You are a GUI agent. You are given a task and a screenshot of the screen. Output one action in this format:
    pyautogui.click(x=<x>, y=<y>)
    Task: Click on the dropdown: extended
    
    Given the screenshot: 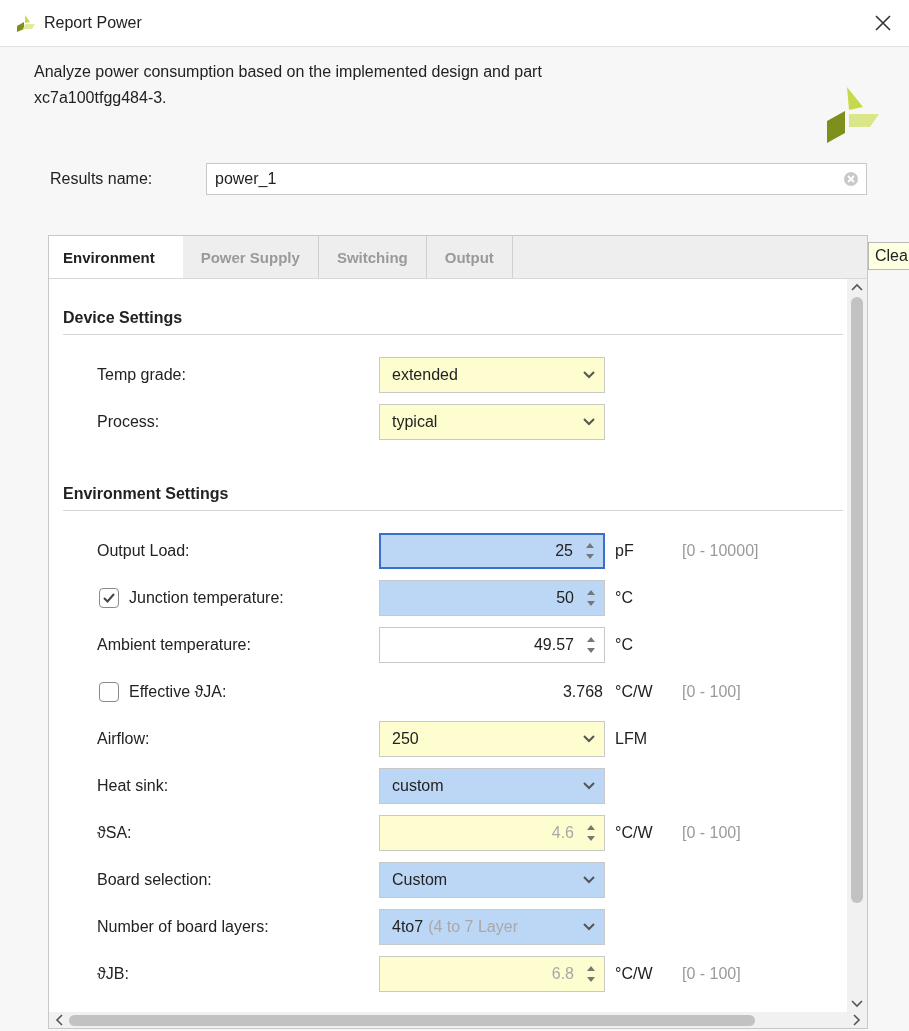 What is the action you would take?
    pyautogui.click(x=492, y=374)
    